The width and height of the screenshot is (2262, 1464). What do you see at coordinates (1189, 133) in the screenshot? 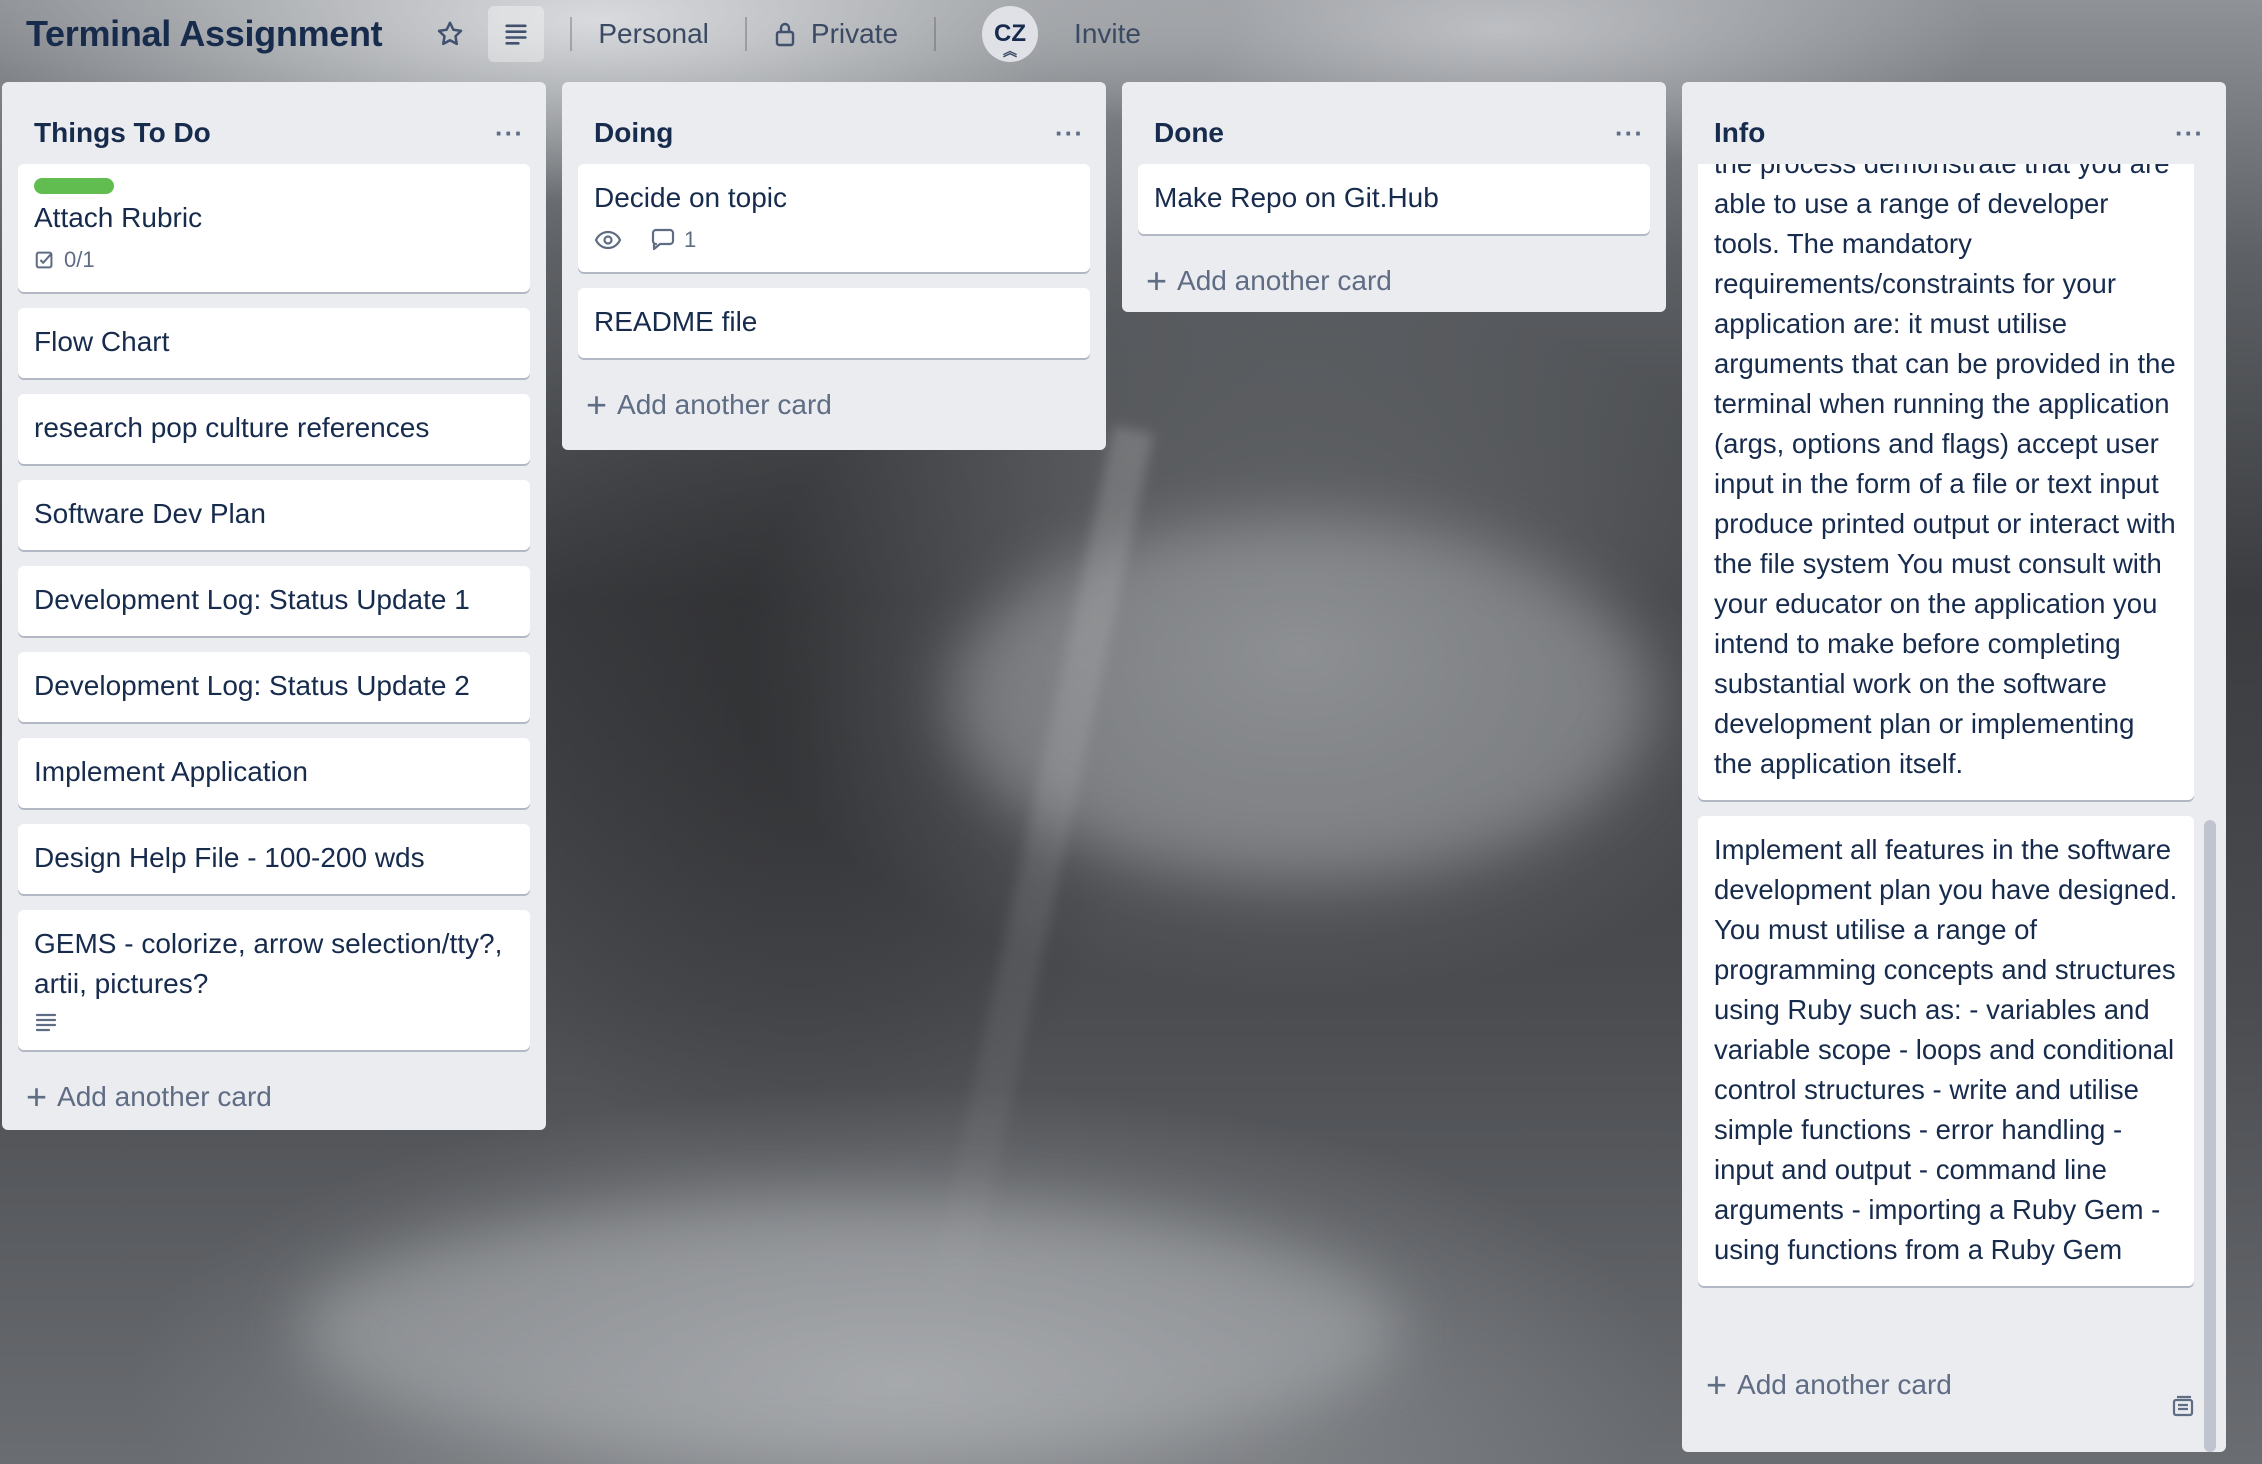
I see `list-title: Done` at bounding box center [1189, 133].